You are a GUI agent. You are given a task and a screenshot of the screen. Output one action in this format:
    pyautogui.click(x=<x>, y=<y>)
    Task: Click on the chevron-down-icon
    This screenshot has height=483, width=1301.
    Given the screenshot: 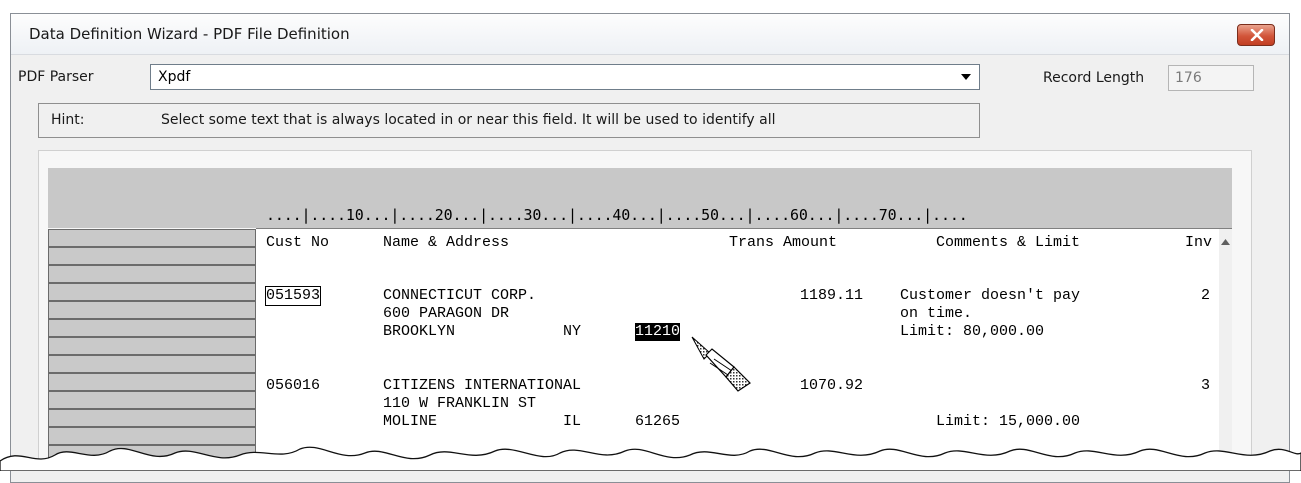 What is the action you would take?
    pyautogui.click(x=966, y=77)
    